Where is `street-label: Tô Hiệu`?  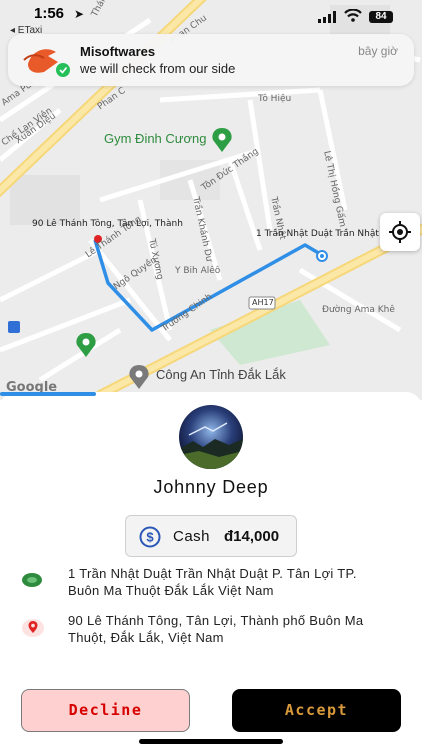
street-label: Tô Hiệu is located at coordinates (275, 99).